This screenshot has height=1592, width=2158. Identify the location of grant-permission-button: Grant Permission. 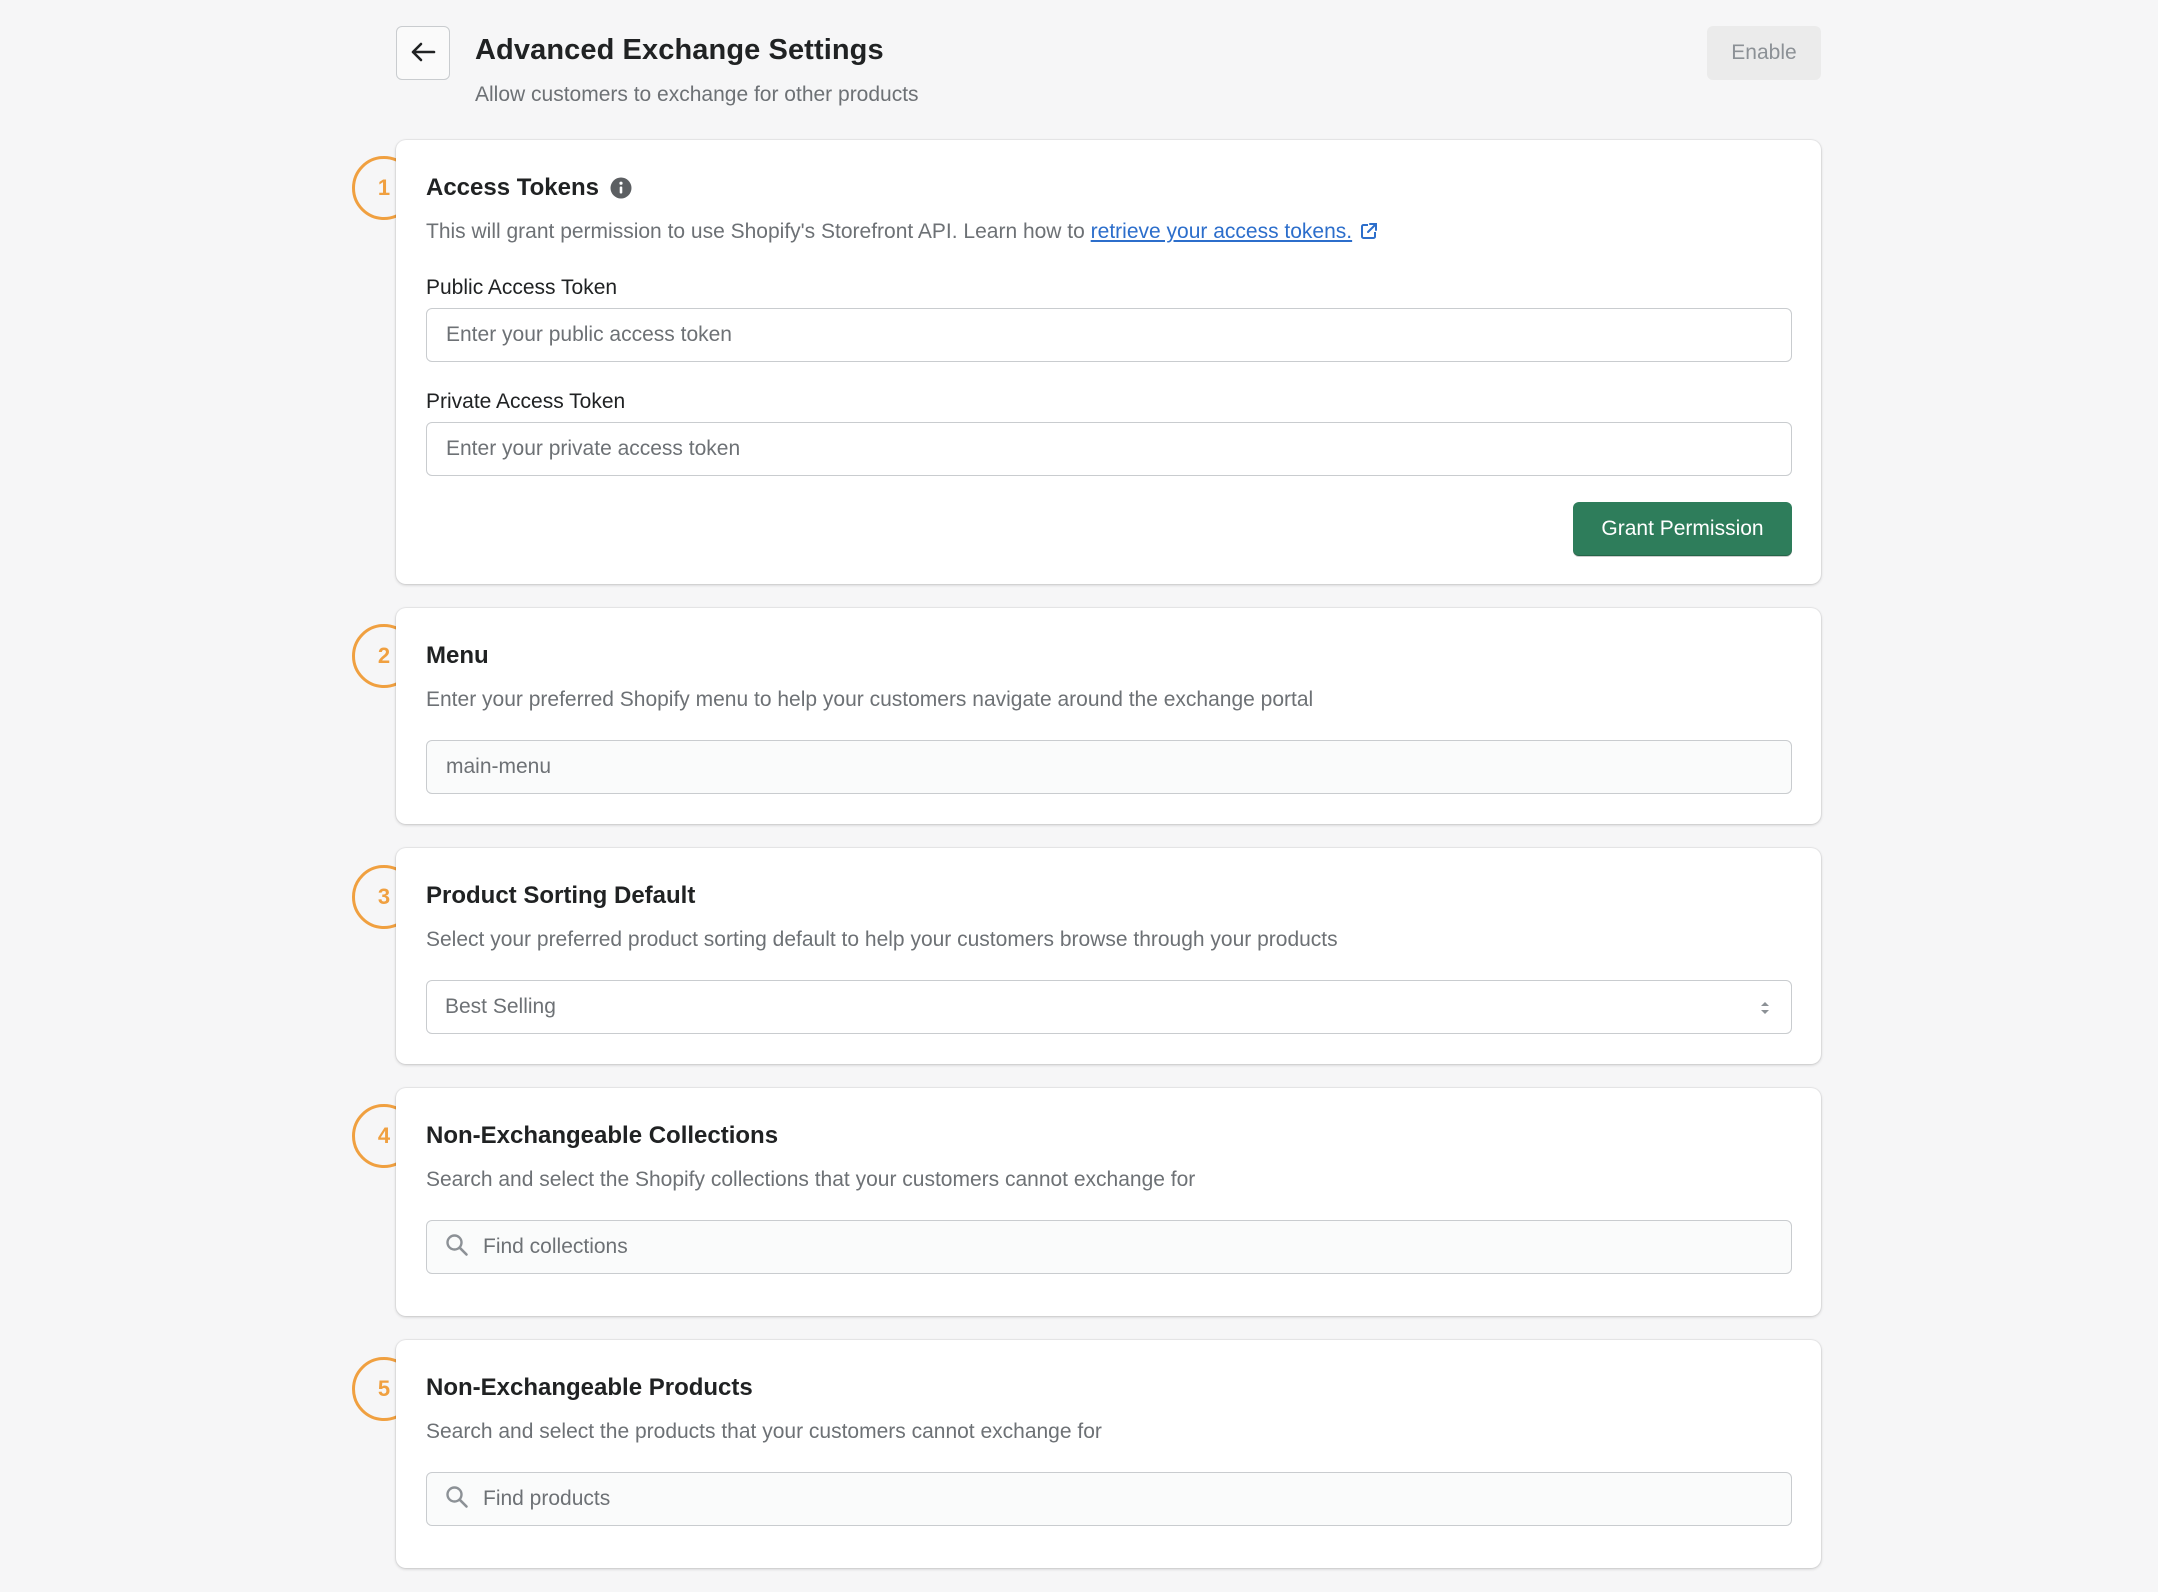
(1682, 529).